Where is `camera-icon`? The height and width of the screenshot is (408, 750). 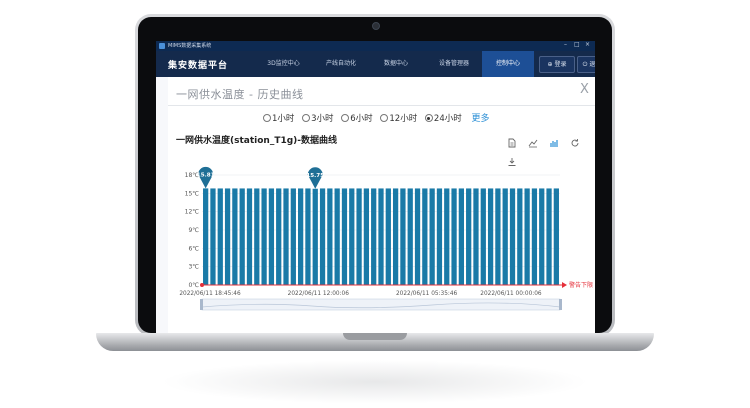
camera-icon is located at coordinates (376, 26).